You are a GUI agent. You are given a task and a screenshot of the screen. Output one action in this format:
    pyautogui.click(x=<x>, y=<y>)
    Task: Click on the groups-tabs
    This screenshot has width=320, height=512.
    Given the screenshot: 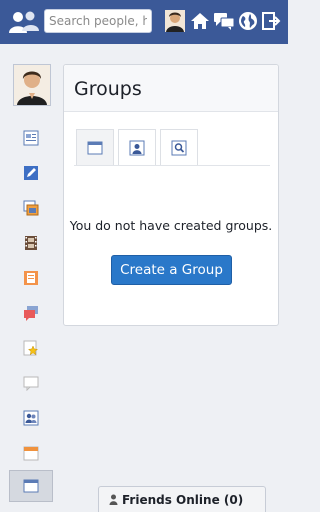 What is the action you would take?
    pyautogui.click(x=172, y=147)
    